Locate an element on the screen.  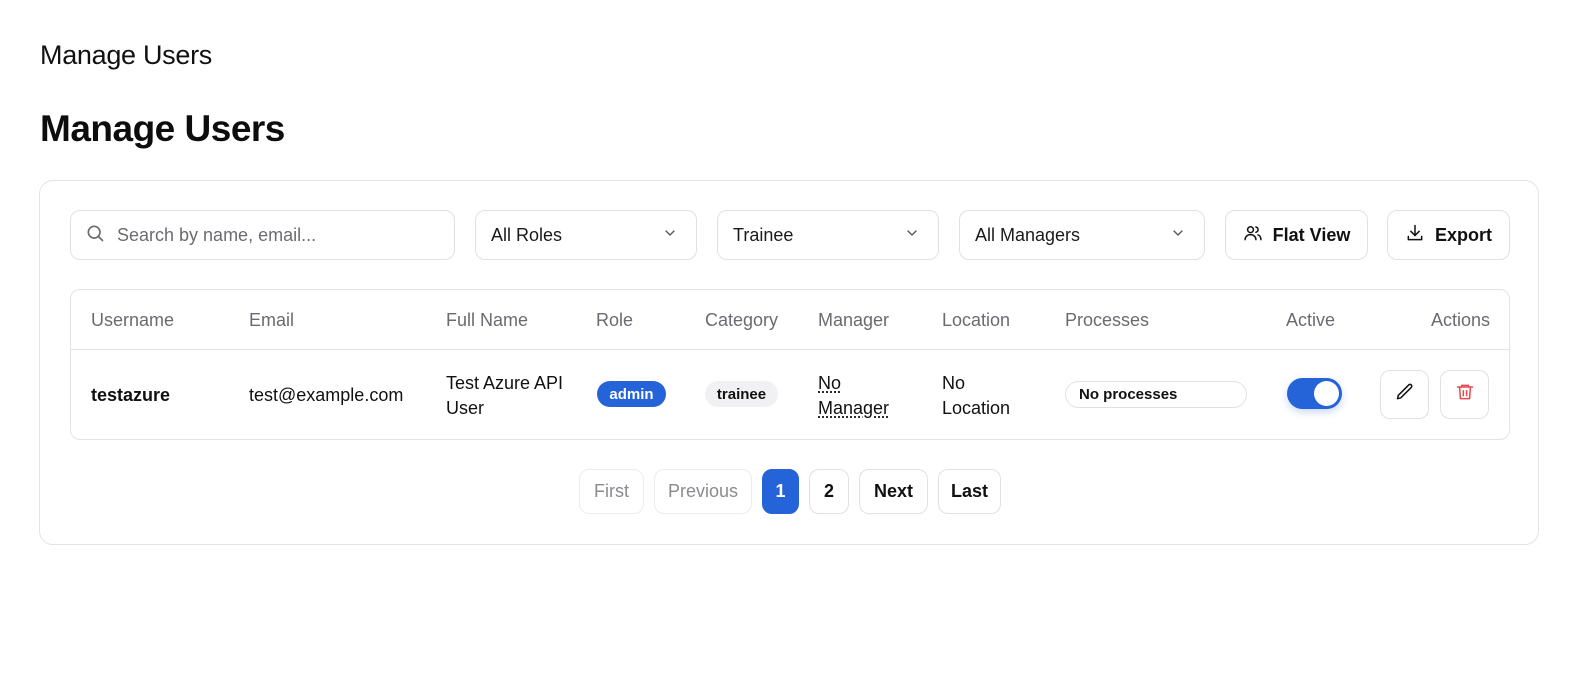
search-box is located at coordinates (262, 235).